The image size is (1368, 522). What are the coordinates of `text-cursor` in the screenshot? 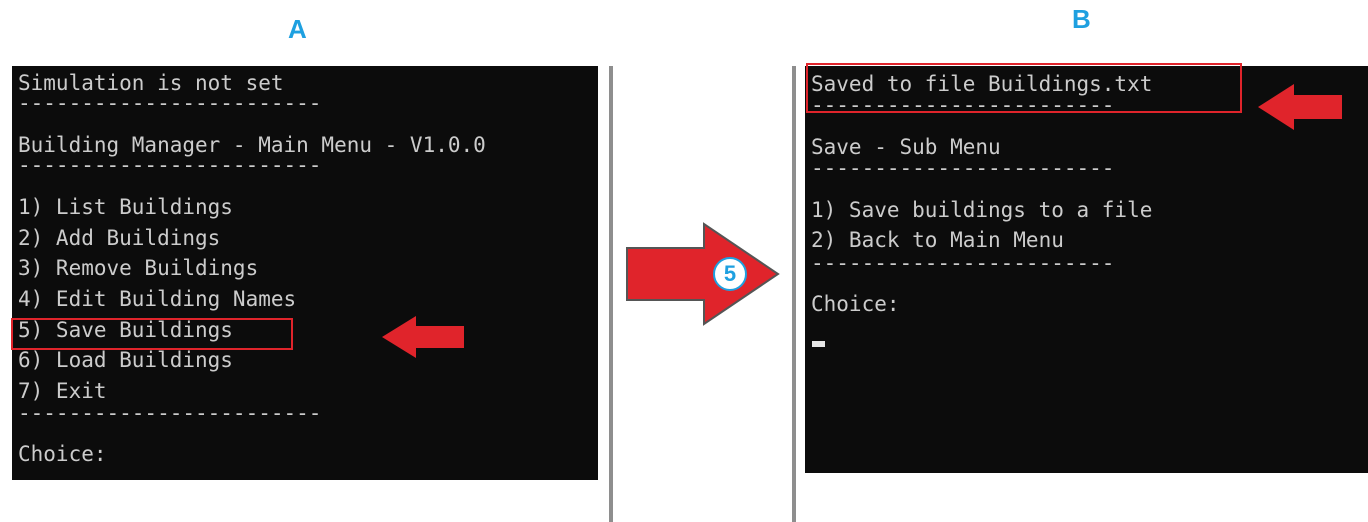 It's located at (818, 344).